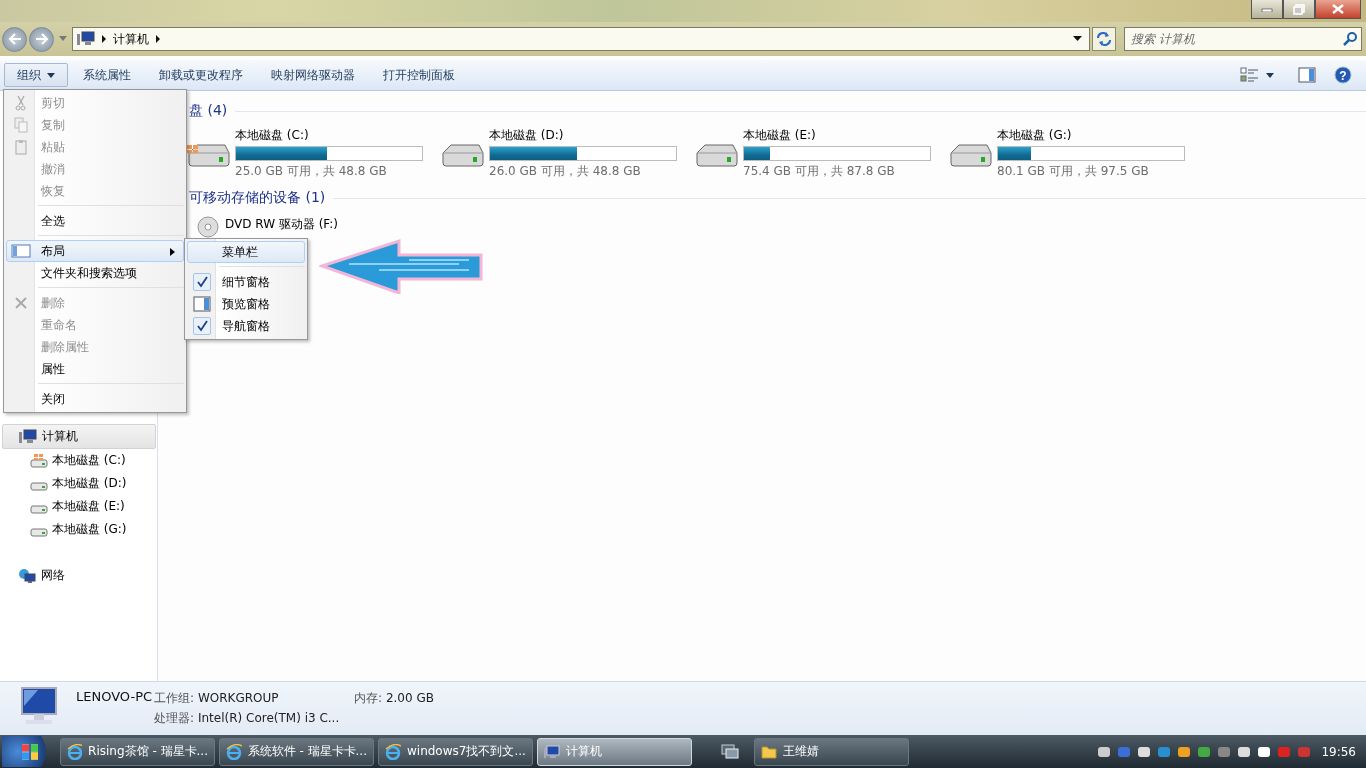 This screenshot has width=1366, height=768. Describe the element at coordinates (1104, 39) in the screenshot. I see `refresh-button` at that location.